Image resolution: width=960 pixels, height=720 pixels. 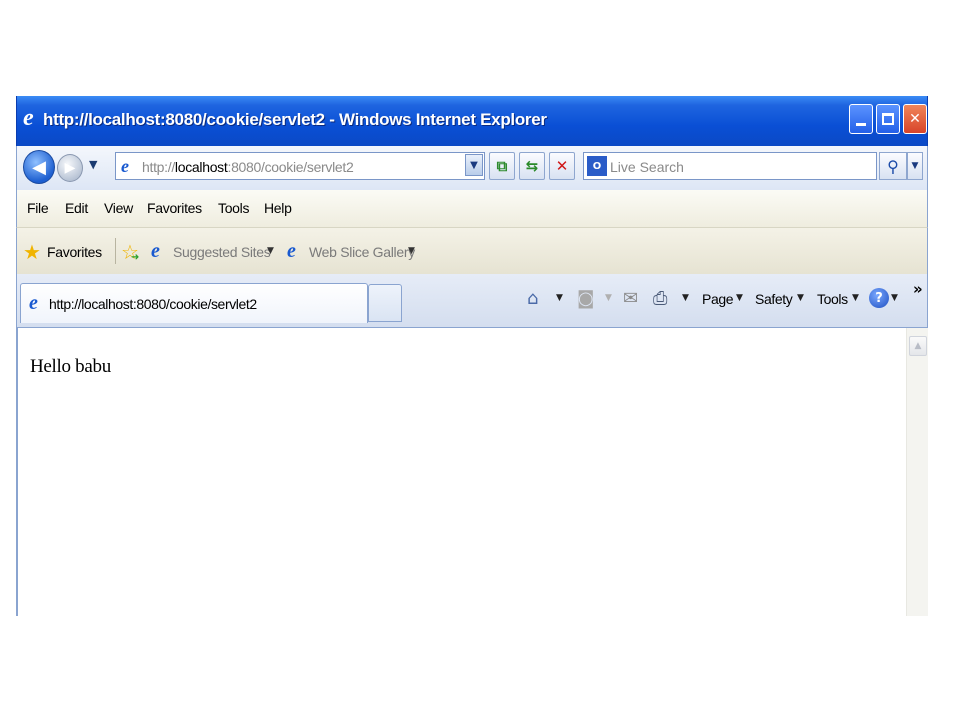 I want to click on safety-menu: Safety, so click(x=774, y=299).